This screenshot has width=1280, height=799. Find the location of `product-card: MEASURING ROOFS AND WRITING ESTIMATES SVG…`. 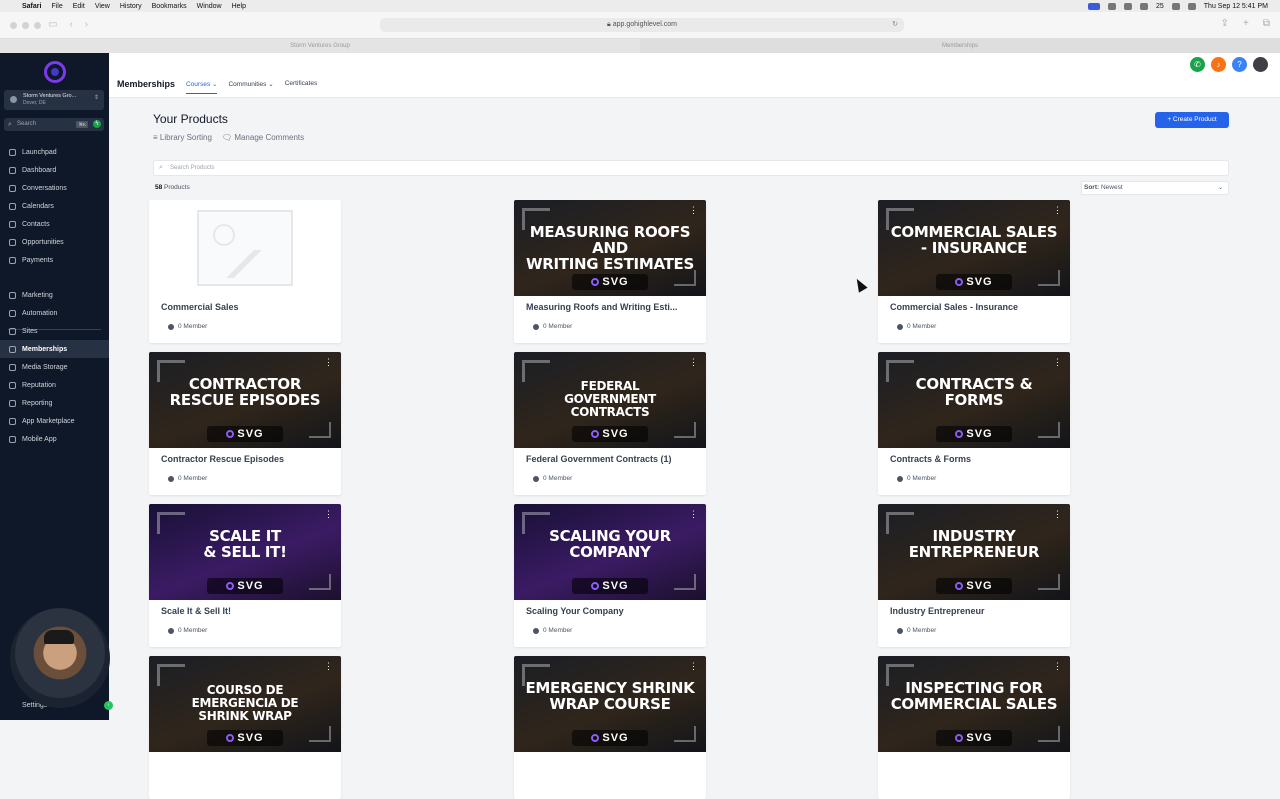

product-card: MEASURING ROOFS AND WRITING ESTIMATES SVG… is located at coordinates (610, 271).